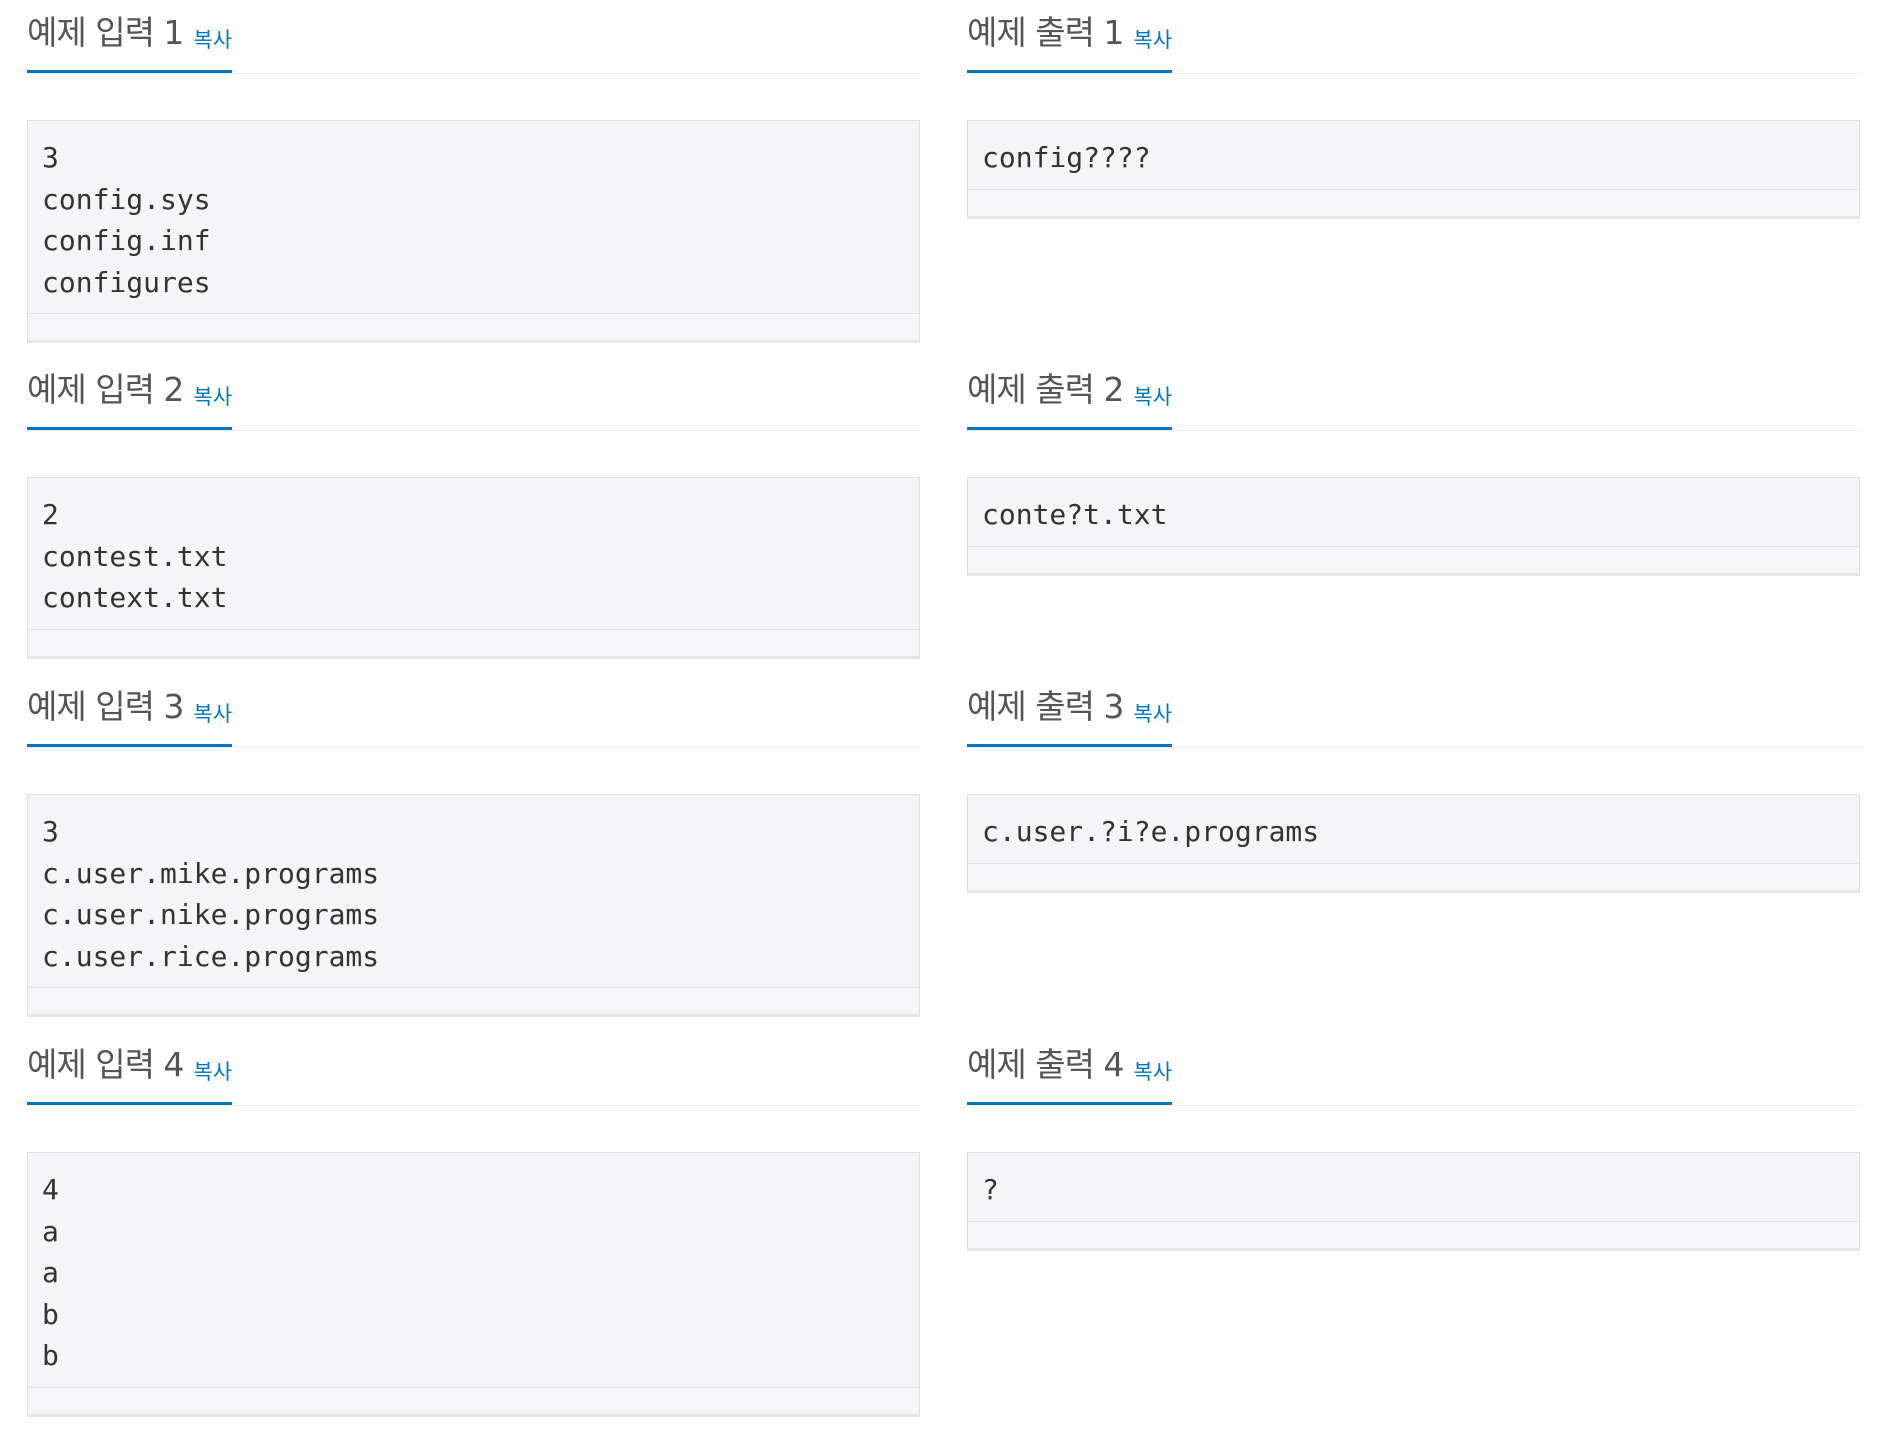  I want to click on sample-output-1-heading: 예제 출력 1 복사, so click(1070, 43).